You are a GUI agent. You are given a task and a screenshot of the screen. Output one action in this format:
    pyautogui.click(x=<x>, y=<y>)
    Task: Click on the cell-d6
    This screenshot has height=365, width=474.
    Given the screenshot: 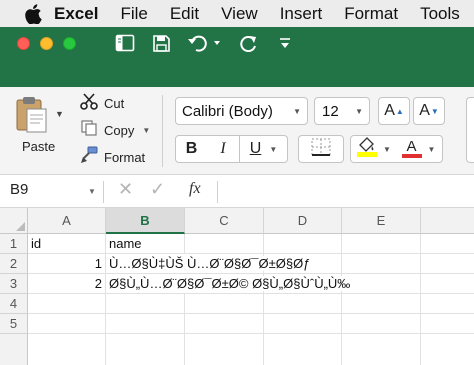 What is the action you would take?
    pyautogui.click(x=303, y=349)
    